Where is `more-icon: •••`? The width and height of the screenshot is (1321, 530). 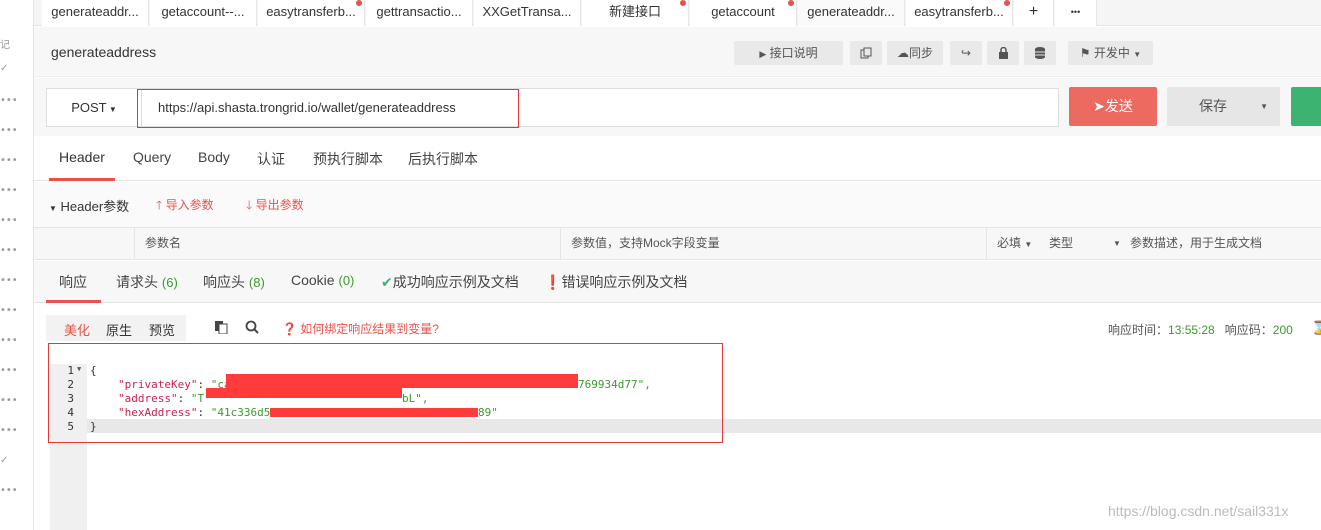
more-icon: ••• is located at coordinates (1075, 12).